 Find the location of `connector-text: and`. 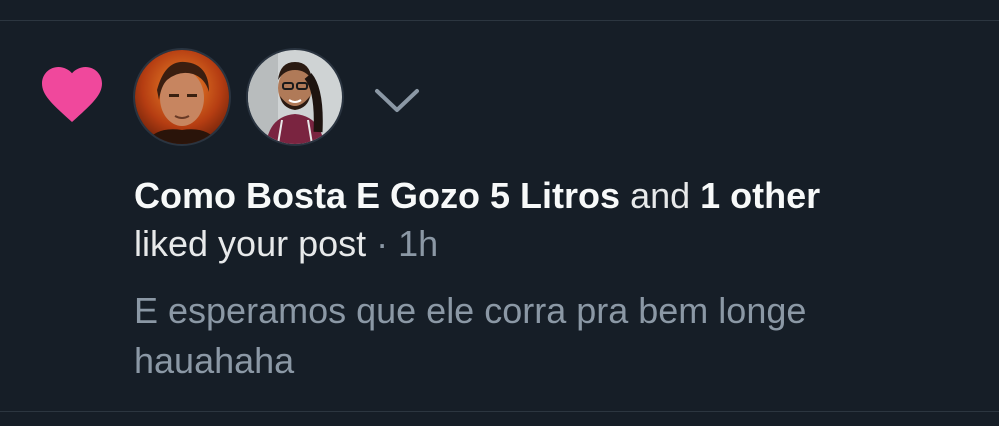

connector-text: and is located at coordinates (660, 195).